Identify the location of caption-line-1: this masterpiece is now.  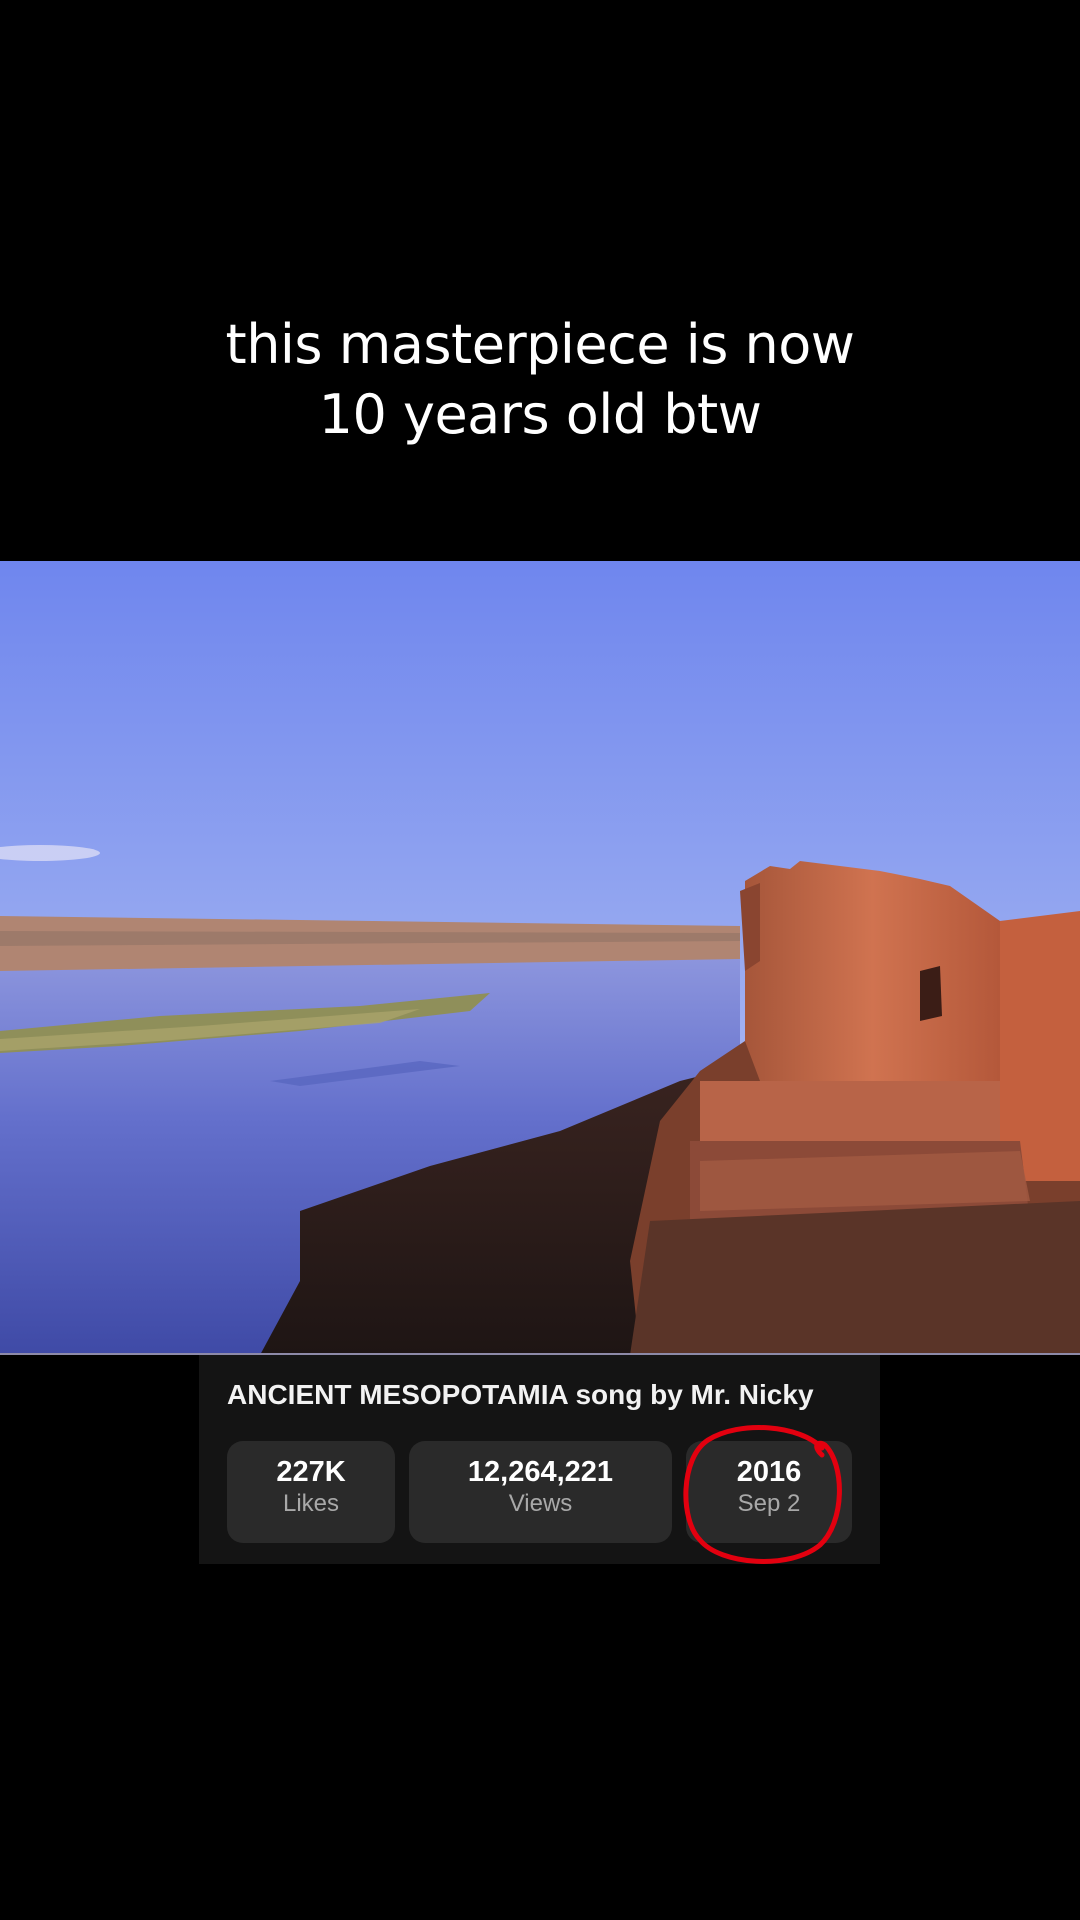
(540, 344).